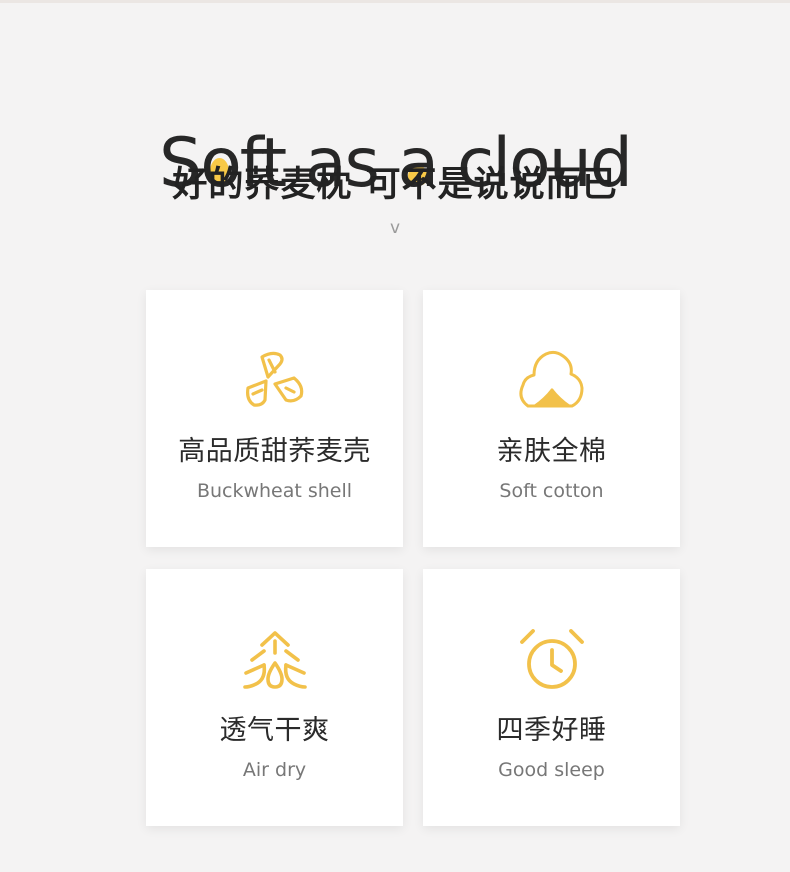  Describe the element at coordinates (551, 451) in the screenshot. I see `feature-title: 亲肤全棉` at that location.